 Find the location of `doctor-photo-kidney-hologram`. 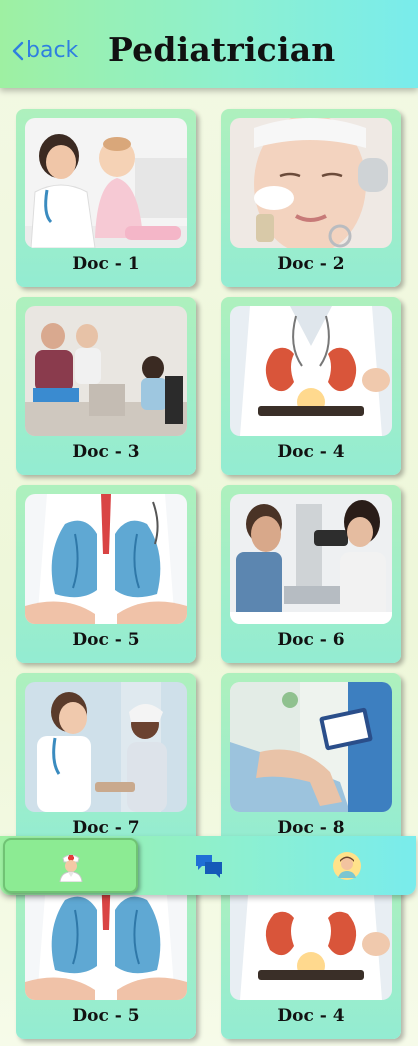

doctor-photo-kidney-hologram is located at coordinates (311, 371).